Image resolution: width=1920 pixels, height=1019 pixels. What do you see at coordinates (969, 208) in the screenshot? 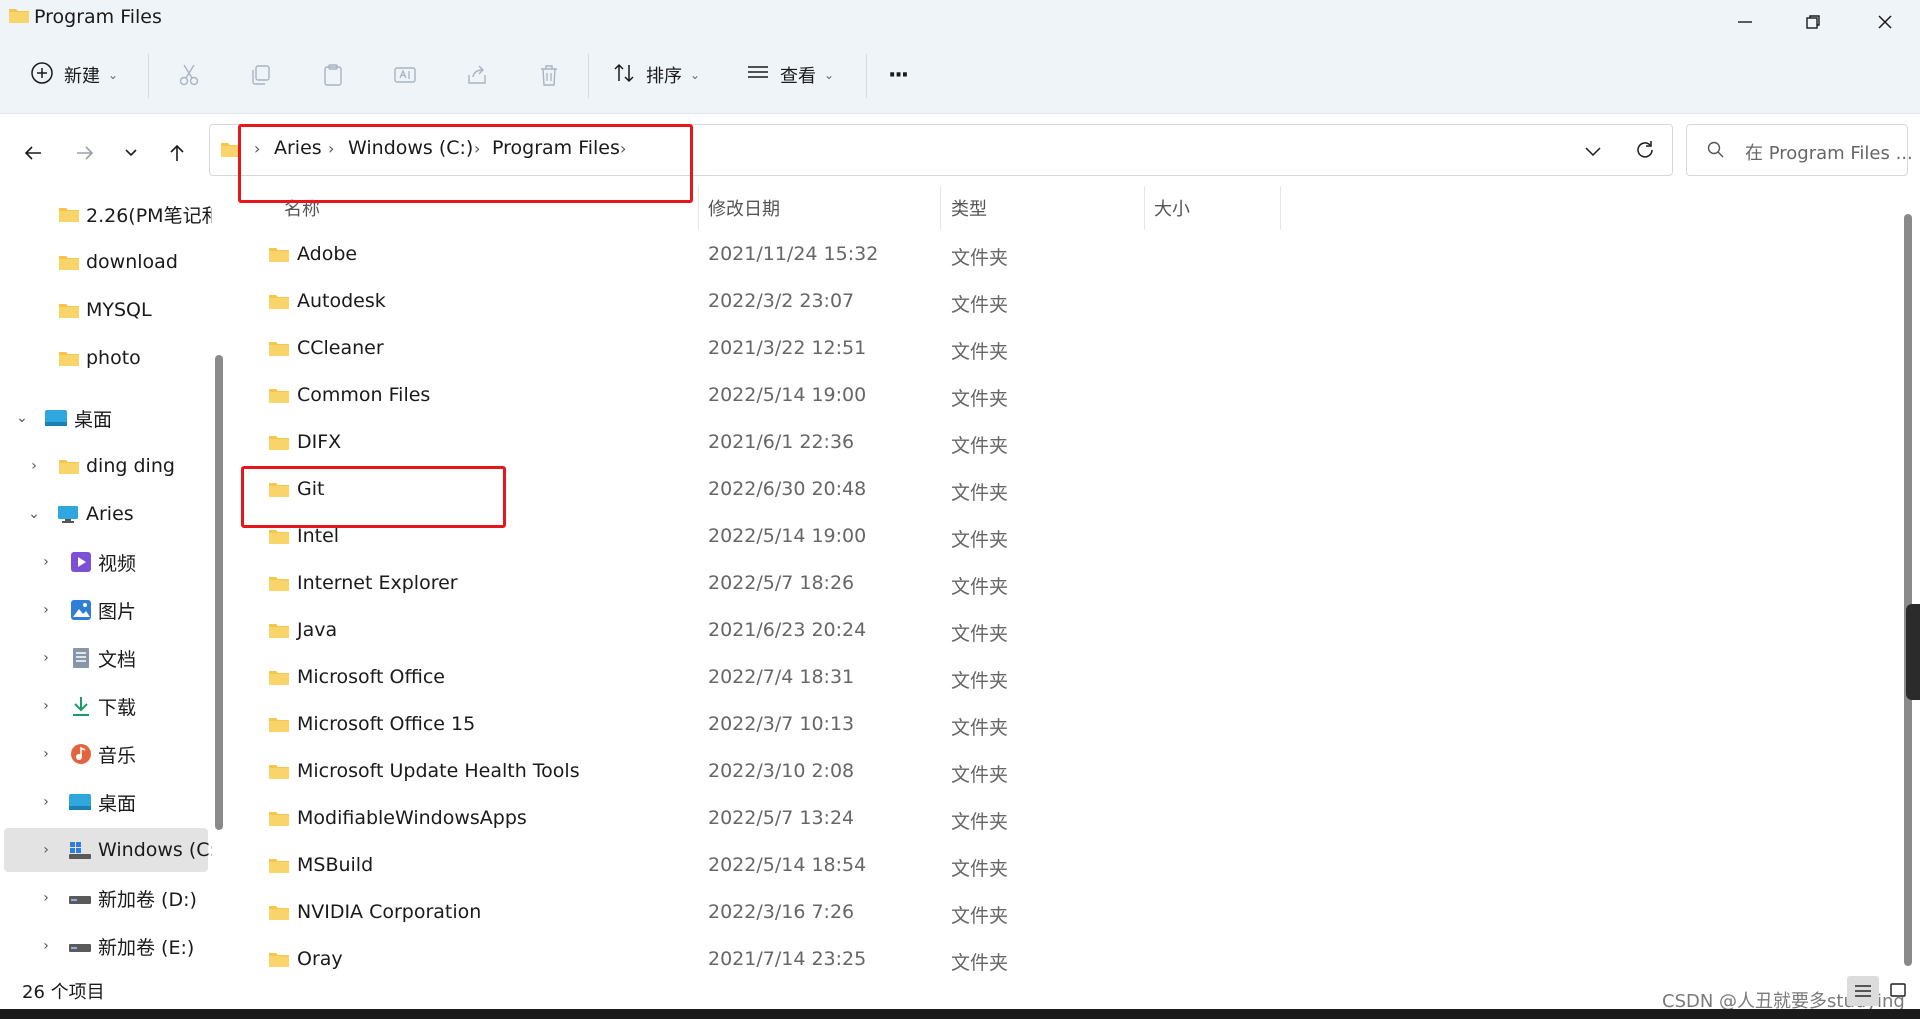
I see `column-header-type: 类型` at bounding box center [969, 208].